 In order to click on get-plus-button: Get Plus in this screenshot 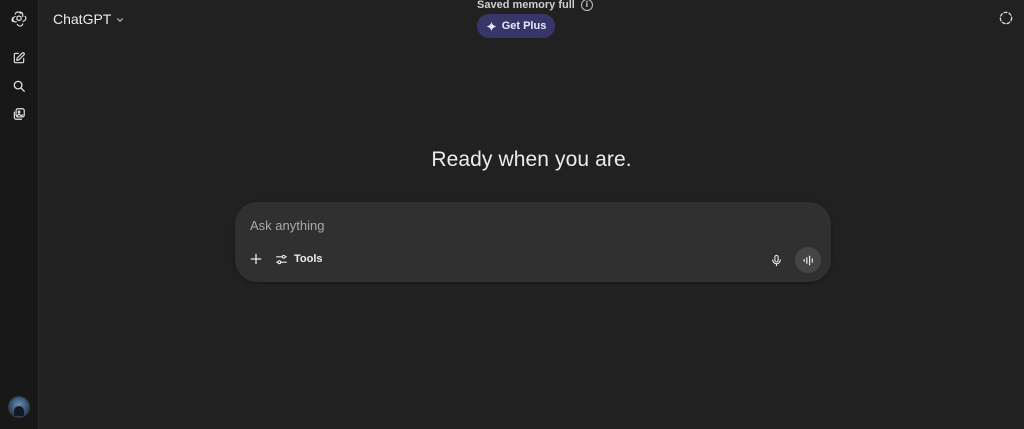, I will do `click(516, 26)`.